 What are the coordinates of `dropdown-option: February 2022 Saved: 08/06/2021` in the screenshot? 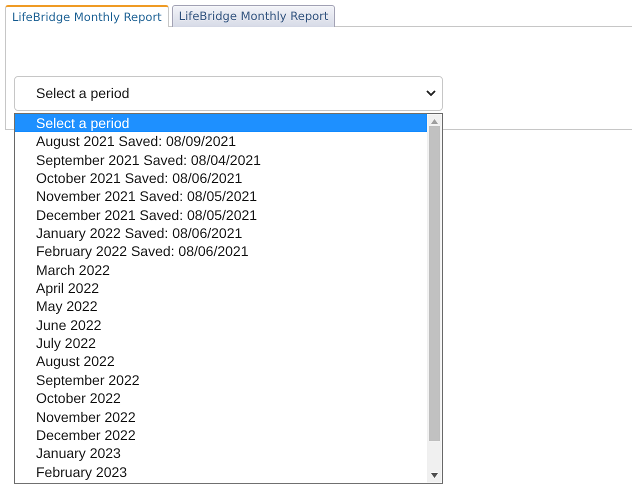 It's located at (221, 251).